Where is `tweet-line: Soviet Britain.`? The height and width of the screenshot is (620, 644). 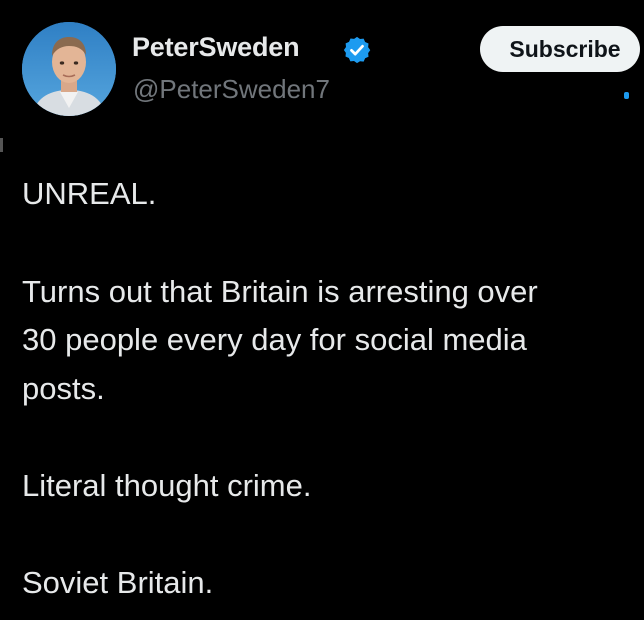 tweet-line: Soviet Britain. is located at coordinates (118, 582).